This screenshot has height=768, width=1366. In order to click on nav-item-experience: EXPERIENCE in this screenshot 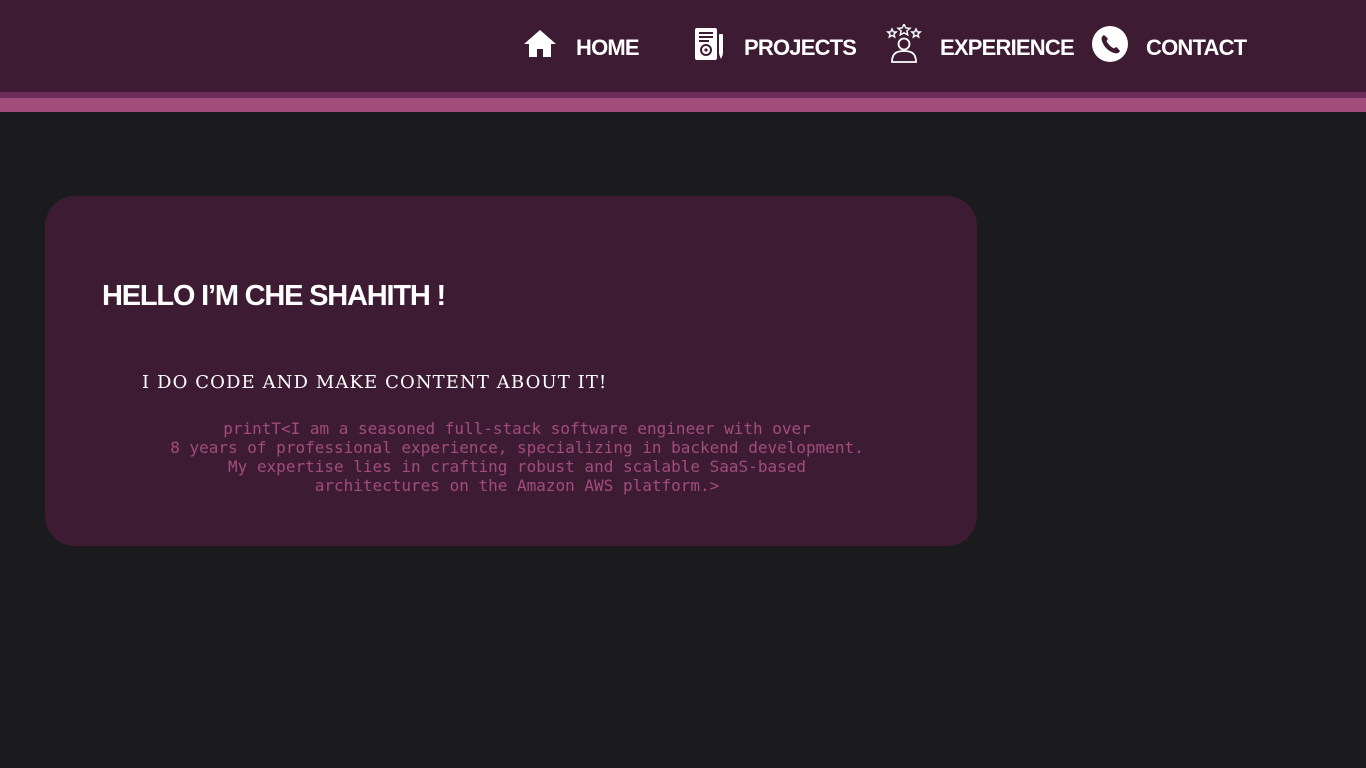, I will do `click(979, 44)`.